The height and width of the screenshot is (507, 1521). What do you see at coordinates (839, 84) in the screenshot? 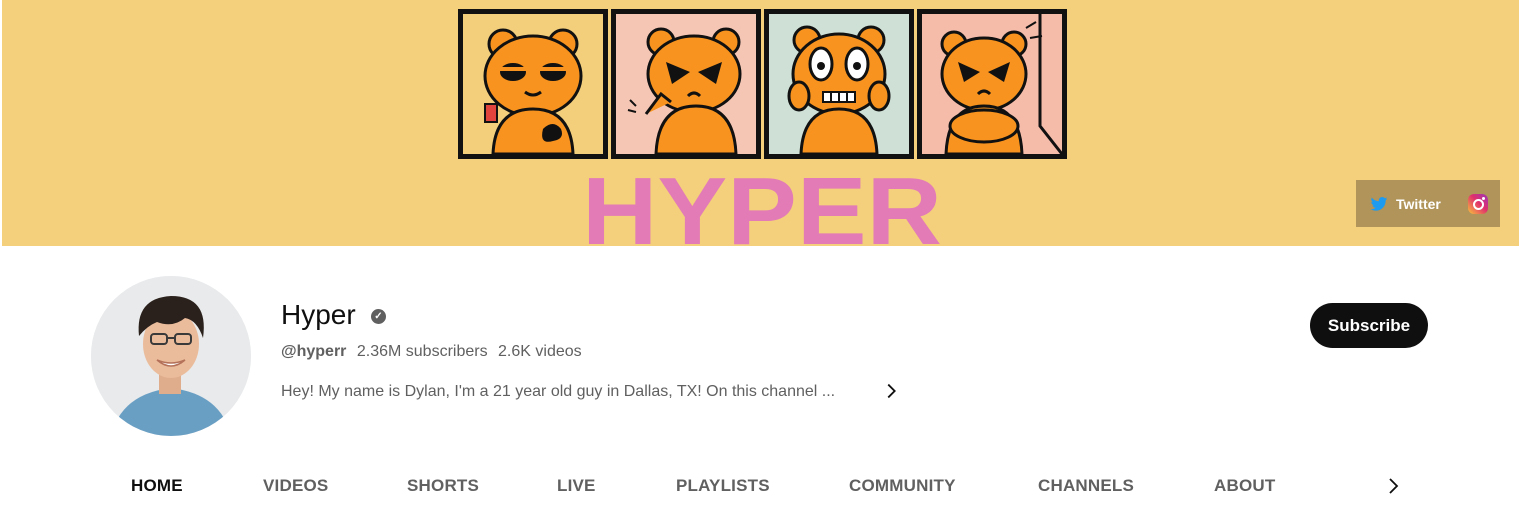
I see `bear-panel-shocked` at bounding box center [839, 84].